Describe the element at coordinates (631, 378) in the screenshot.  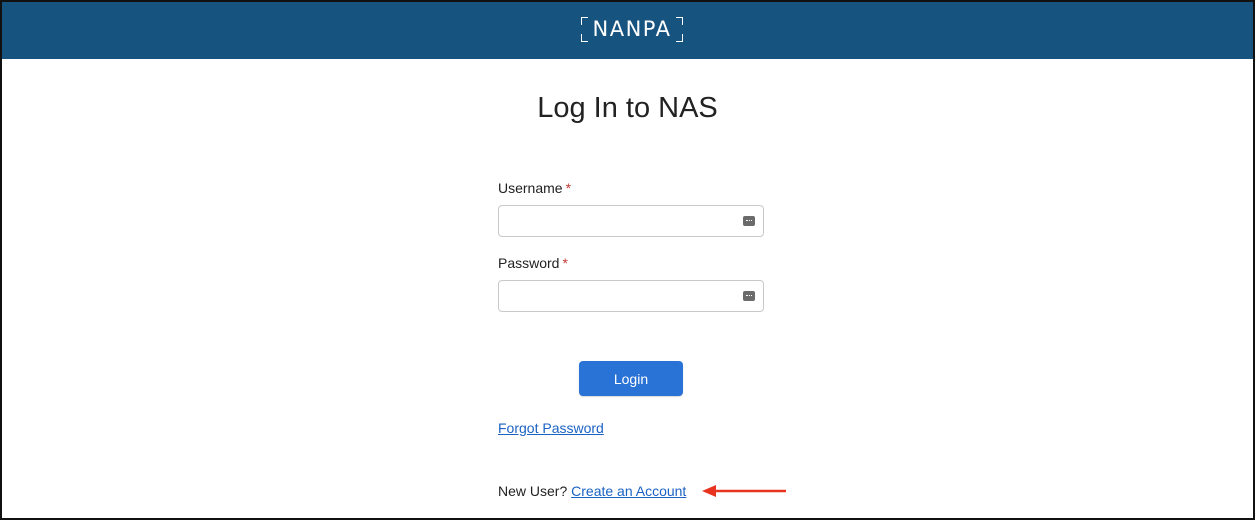
I see `login-button: Login` at that location.